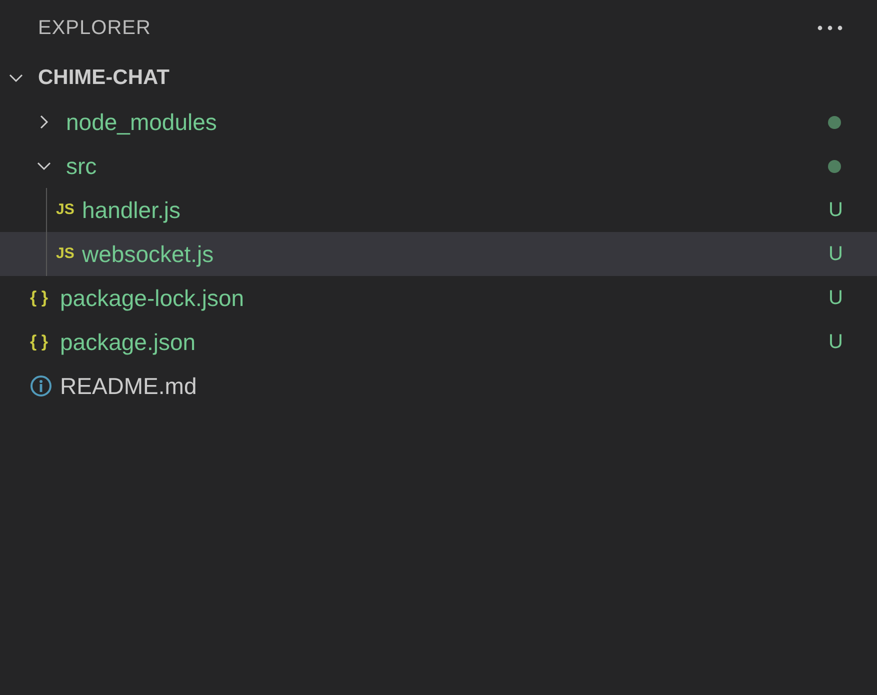 Image resolution: width=877 pixels, height=695 pixels. I want to click on item-name: handler.js, so click(131, 210).